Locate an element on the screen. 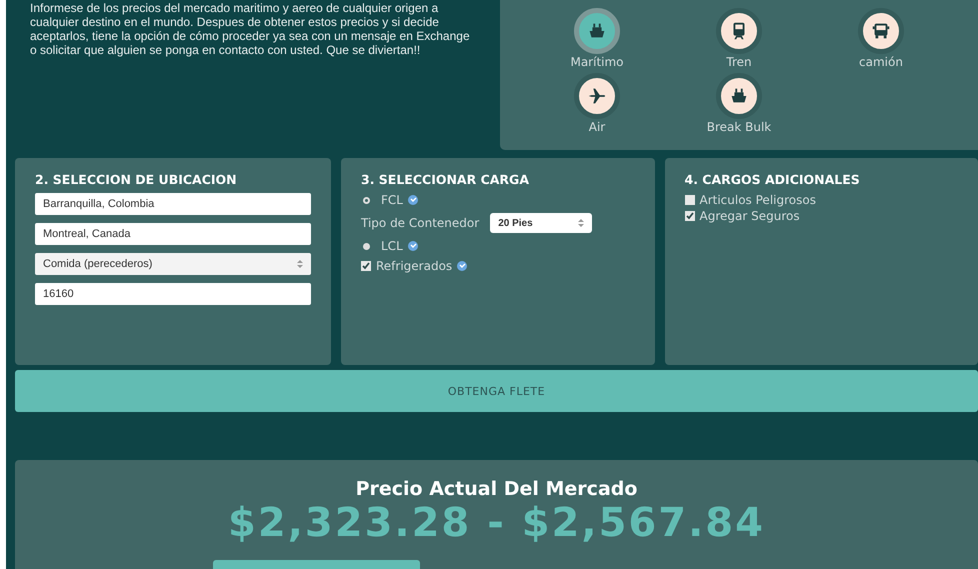 The width and height of the screenshot is (978, 569). option-label: Articulos Peligrosos is located at coordinates (758, 200).